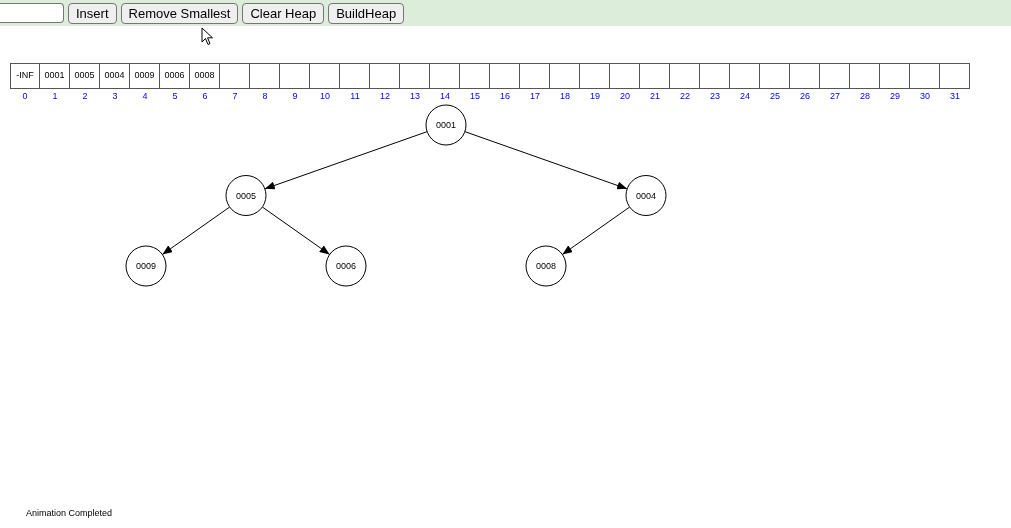 Image resolution: width=1011 pixels, height=528 pixels. I want to click on array-cell: 0008, so click(205, 76).